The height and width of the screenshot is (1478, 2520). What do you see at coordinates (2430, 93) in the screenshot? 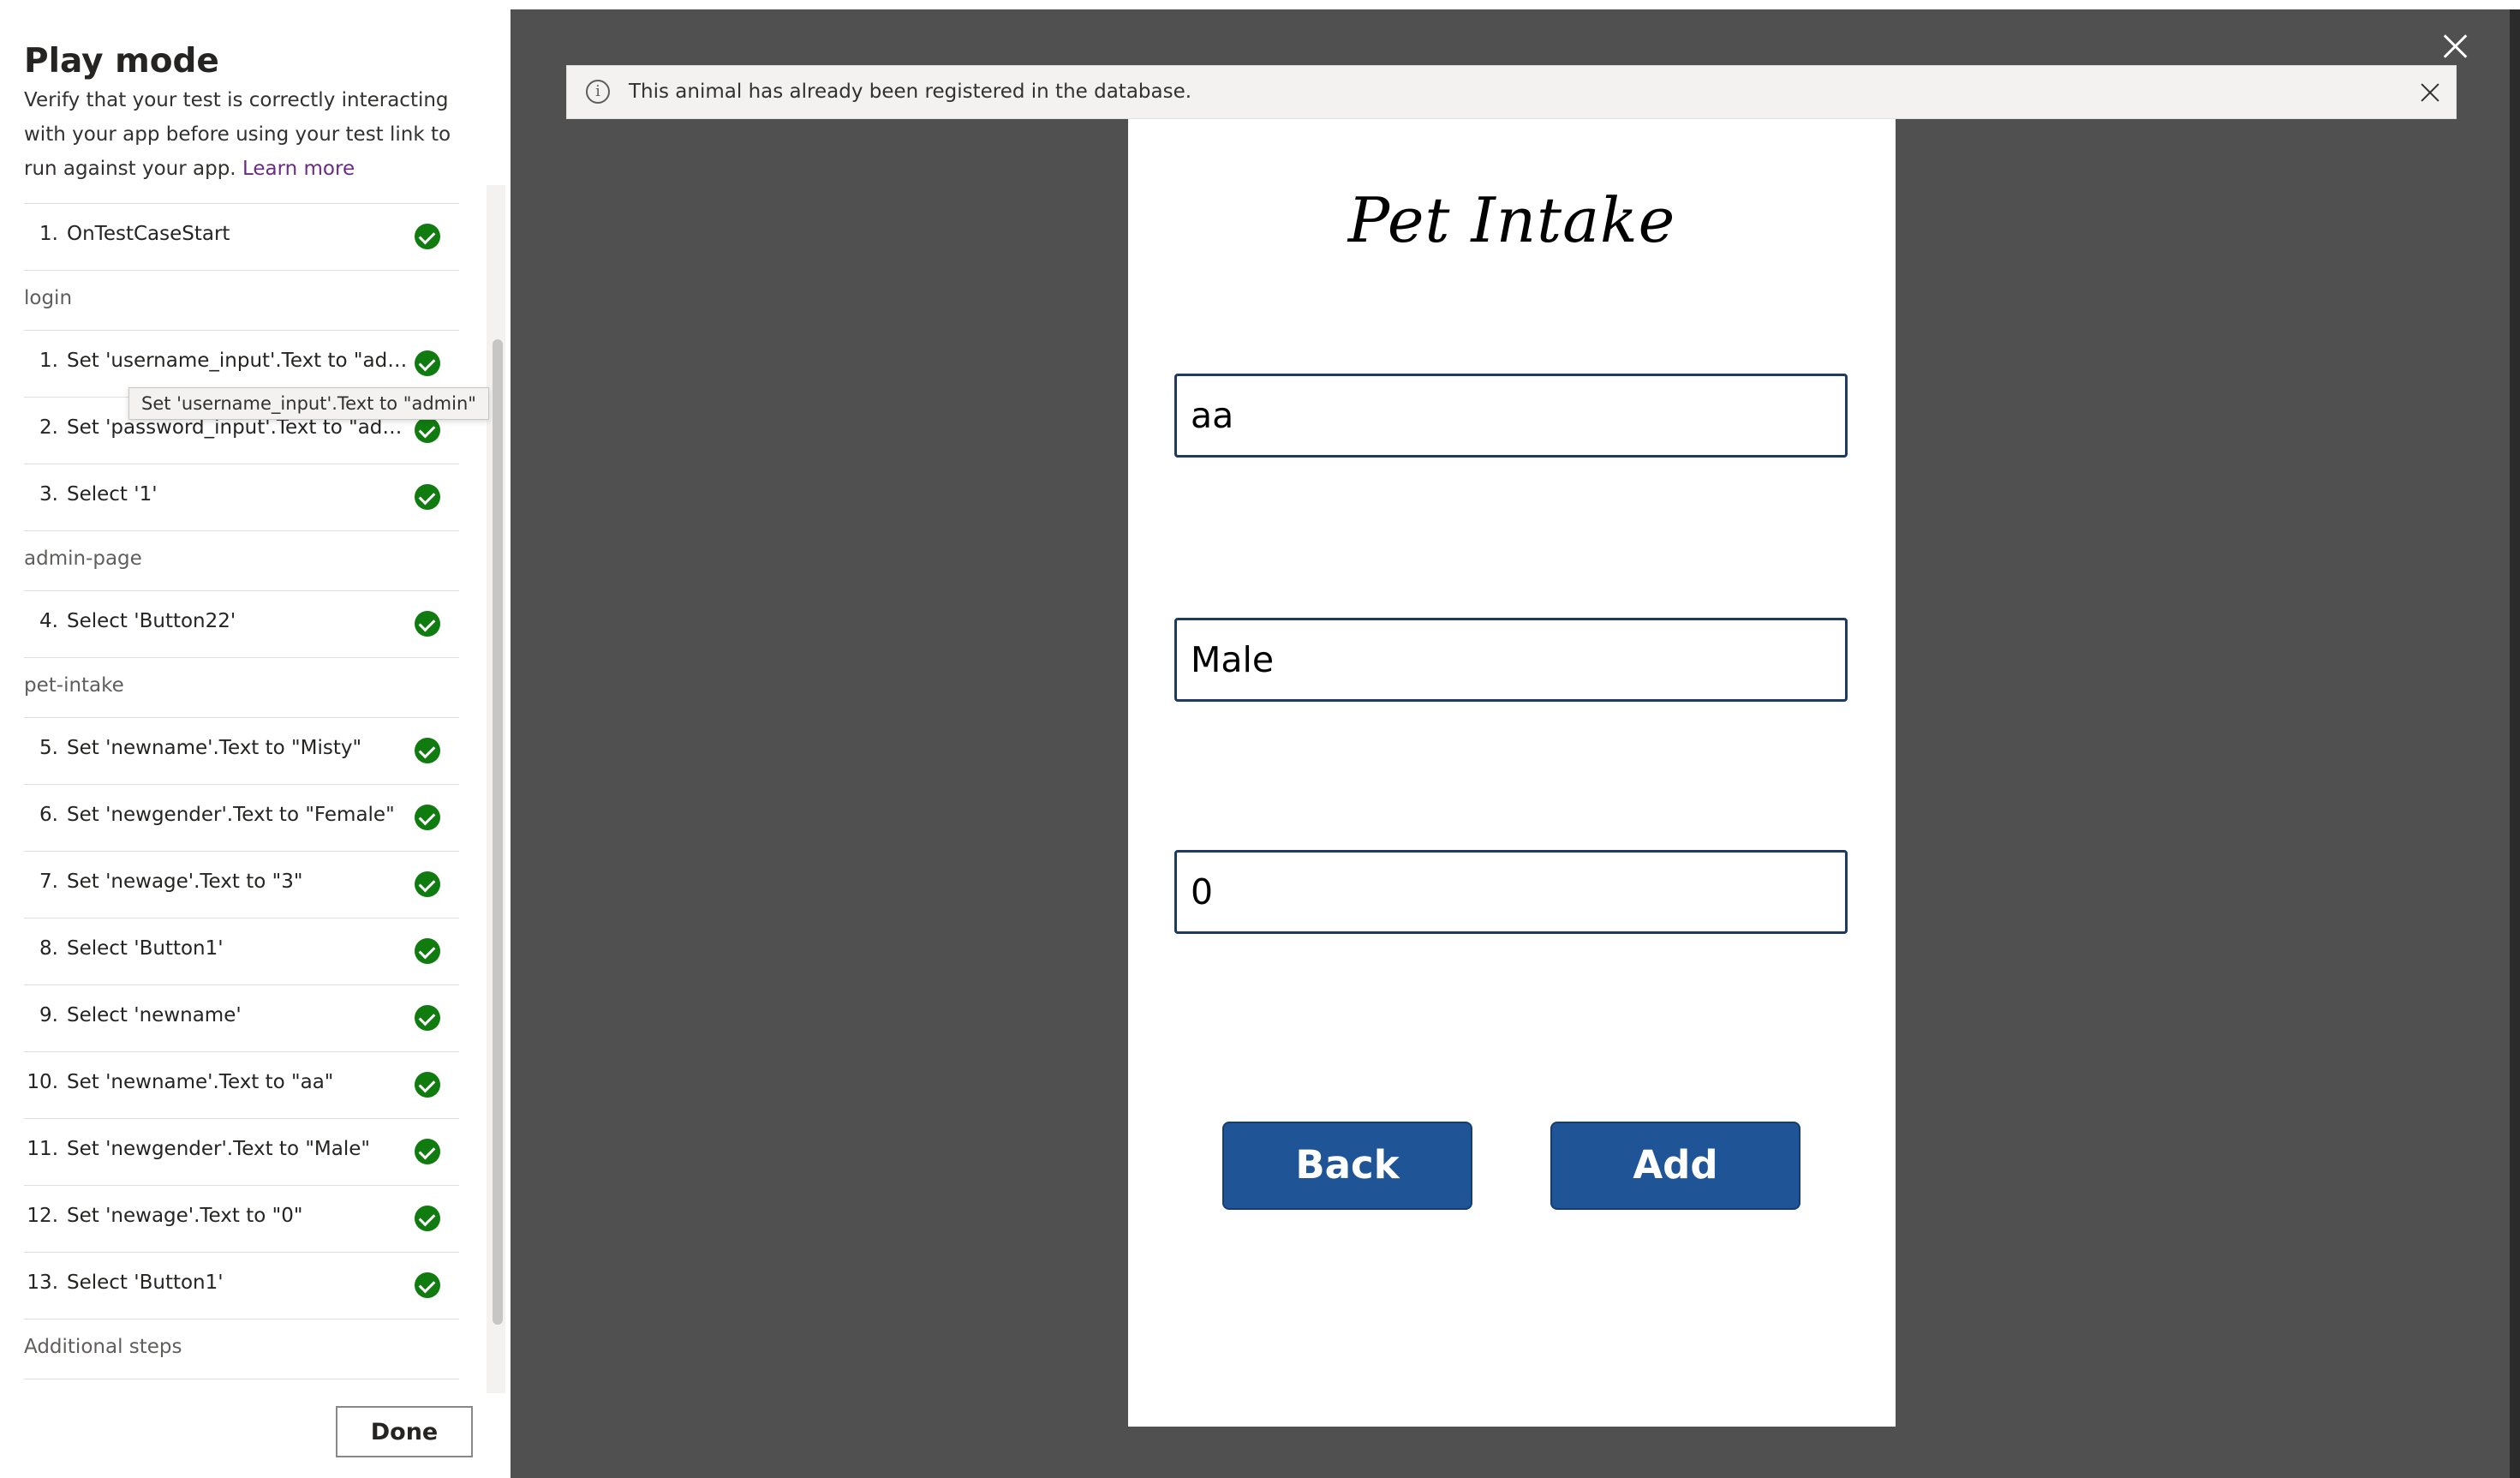
I see `banner-close-icon` at bounding box center [2430, 93].